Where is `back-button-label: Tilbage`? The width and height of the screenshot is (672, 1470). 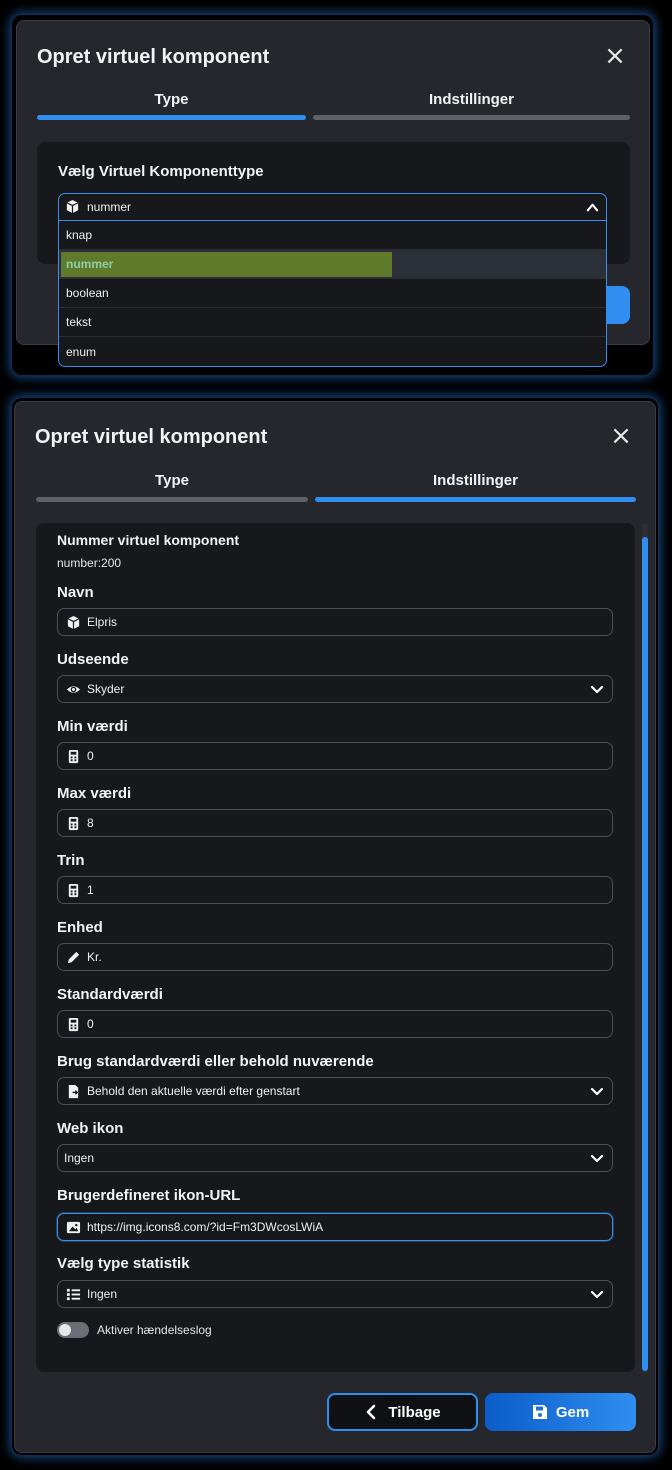
back-button-label: Tilbage is located at coordinates (414, 1412).